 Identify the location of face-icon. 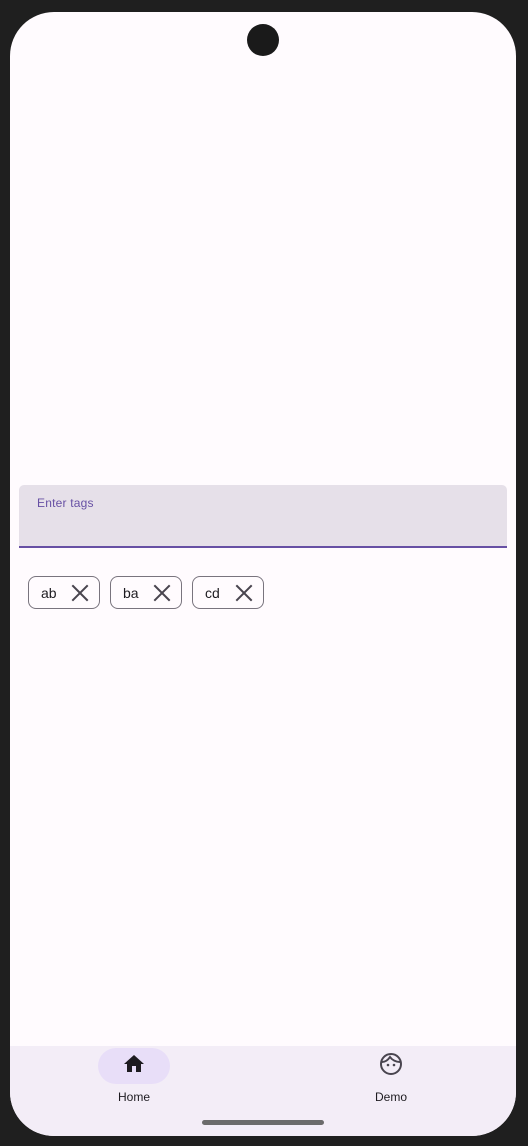
(391, 1066).